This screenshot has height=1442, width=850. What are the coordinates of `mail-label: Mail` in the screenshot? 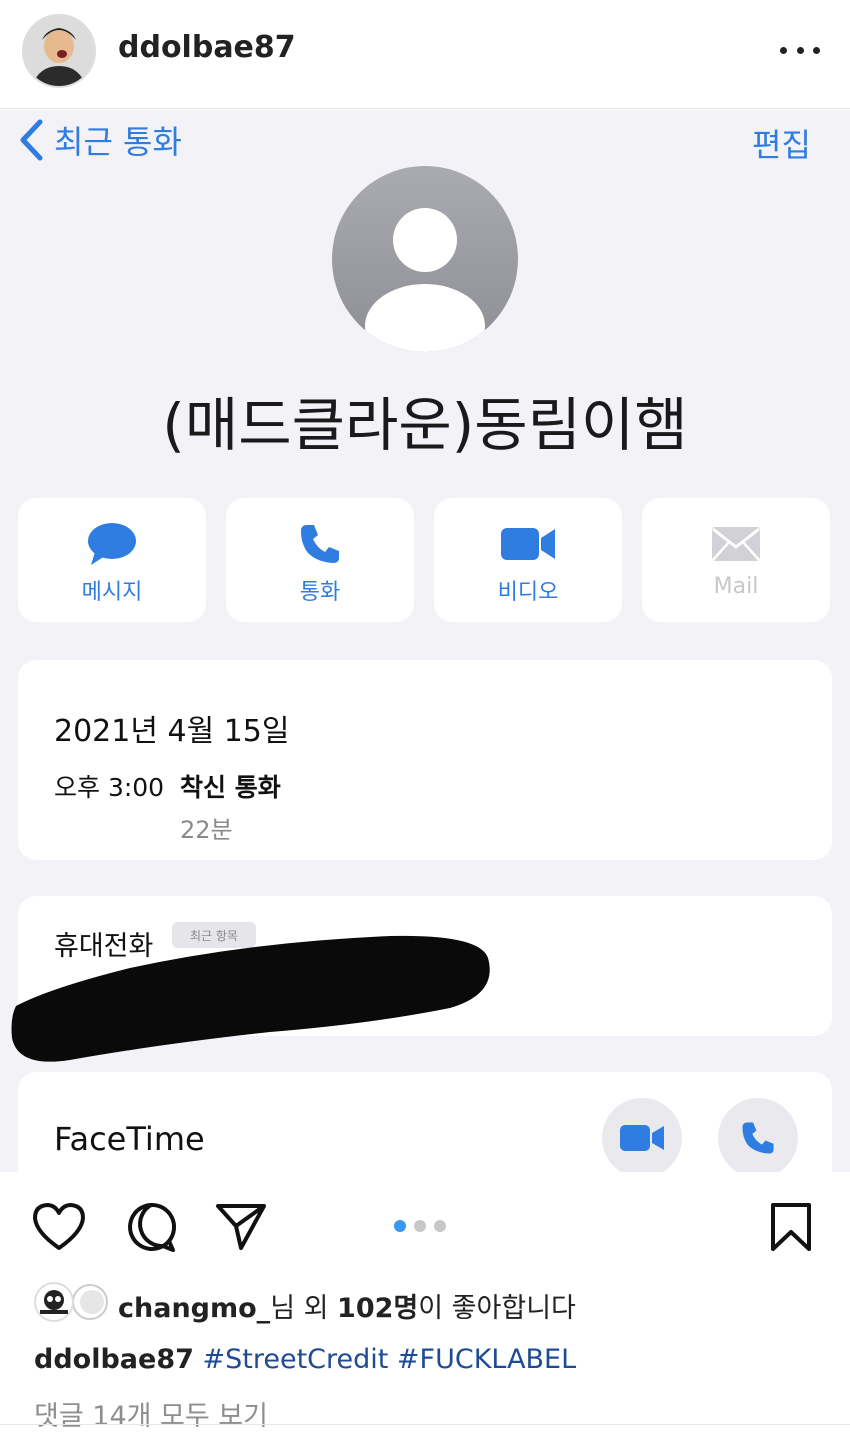 It's located at (736, 586).